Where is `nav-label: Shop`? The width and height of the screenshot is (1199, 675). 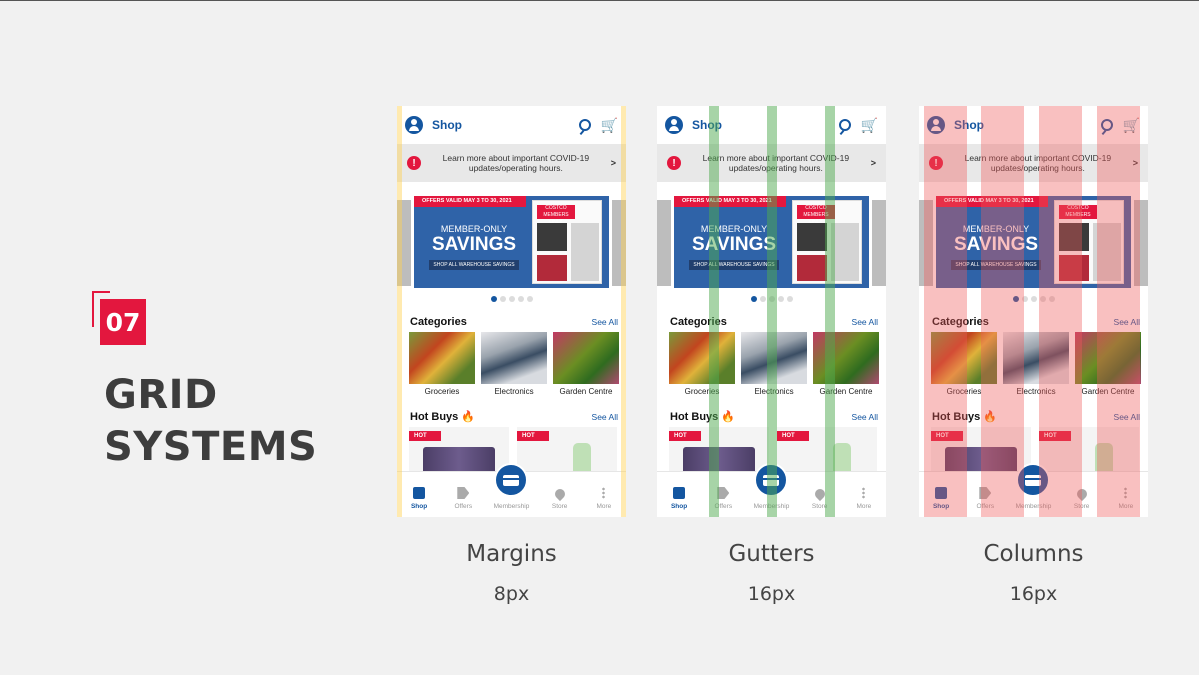
nav-label: Shop is located at coordinates (419, 506).